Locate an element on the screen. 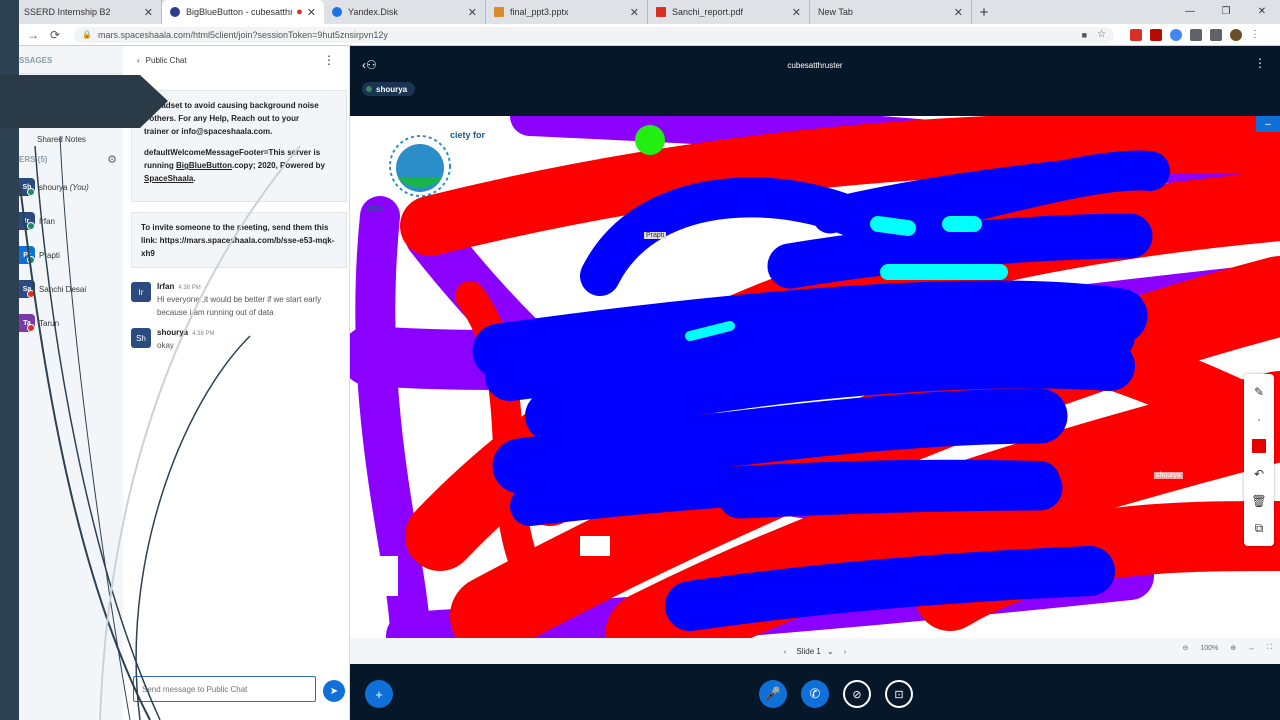  zoom-level: 100% is located at coordinates (1209, 648).